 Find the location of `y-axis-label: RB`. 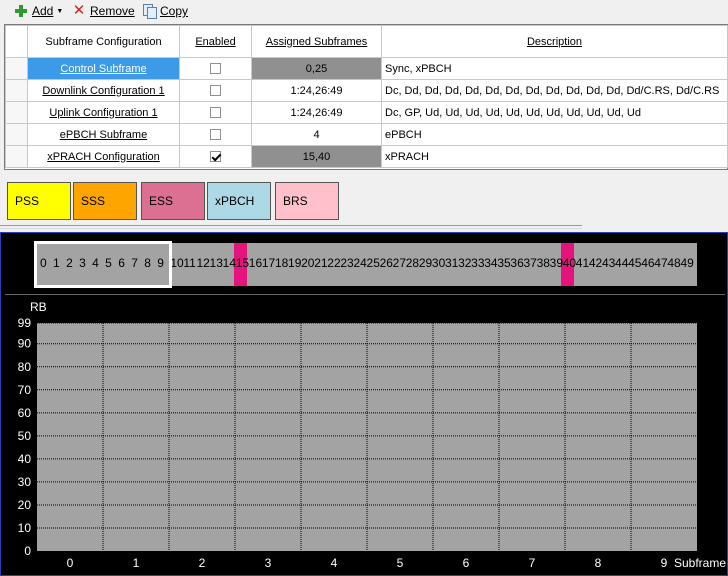

y-axis-label: RB is located at coordinates (38, 307).